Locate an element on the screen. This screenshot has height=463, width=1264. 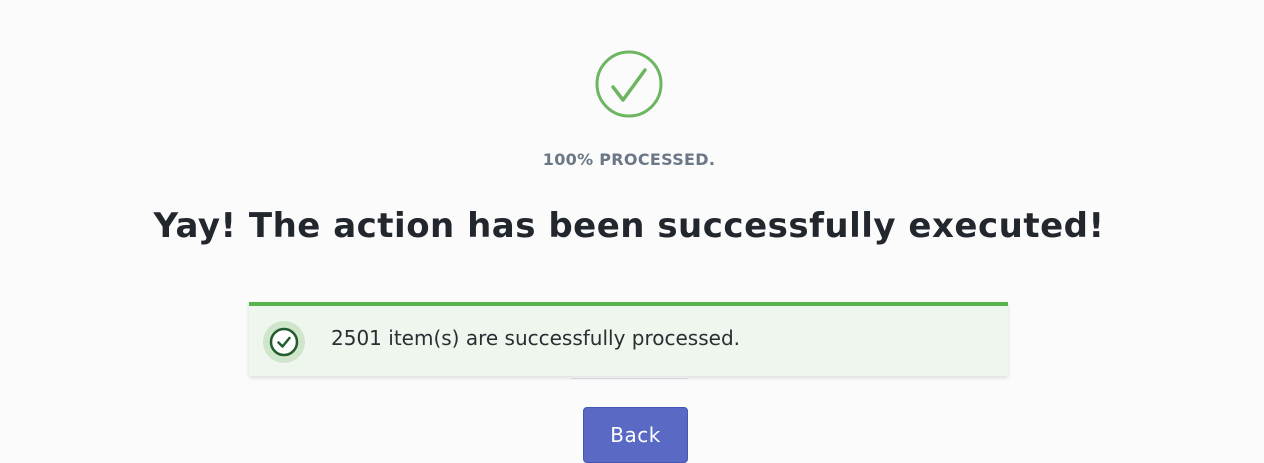
progress-label: 100% PROCESSED. is located at coordinates (629, 159).